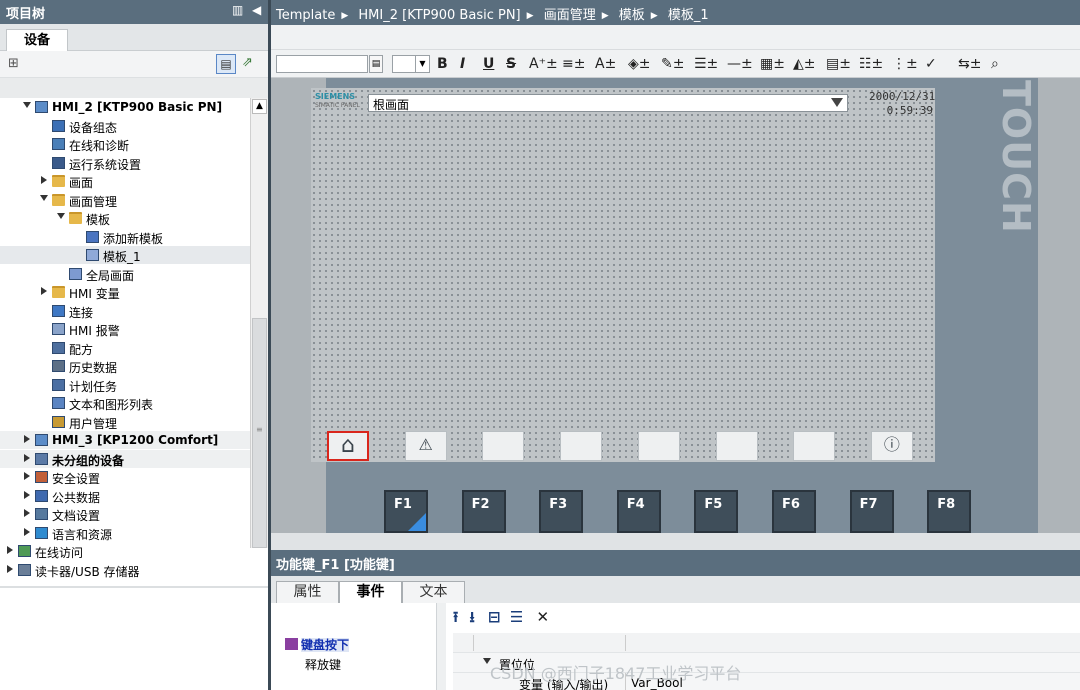  I want to click on tree-item: 计划任务, so click(125, 385).